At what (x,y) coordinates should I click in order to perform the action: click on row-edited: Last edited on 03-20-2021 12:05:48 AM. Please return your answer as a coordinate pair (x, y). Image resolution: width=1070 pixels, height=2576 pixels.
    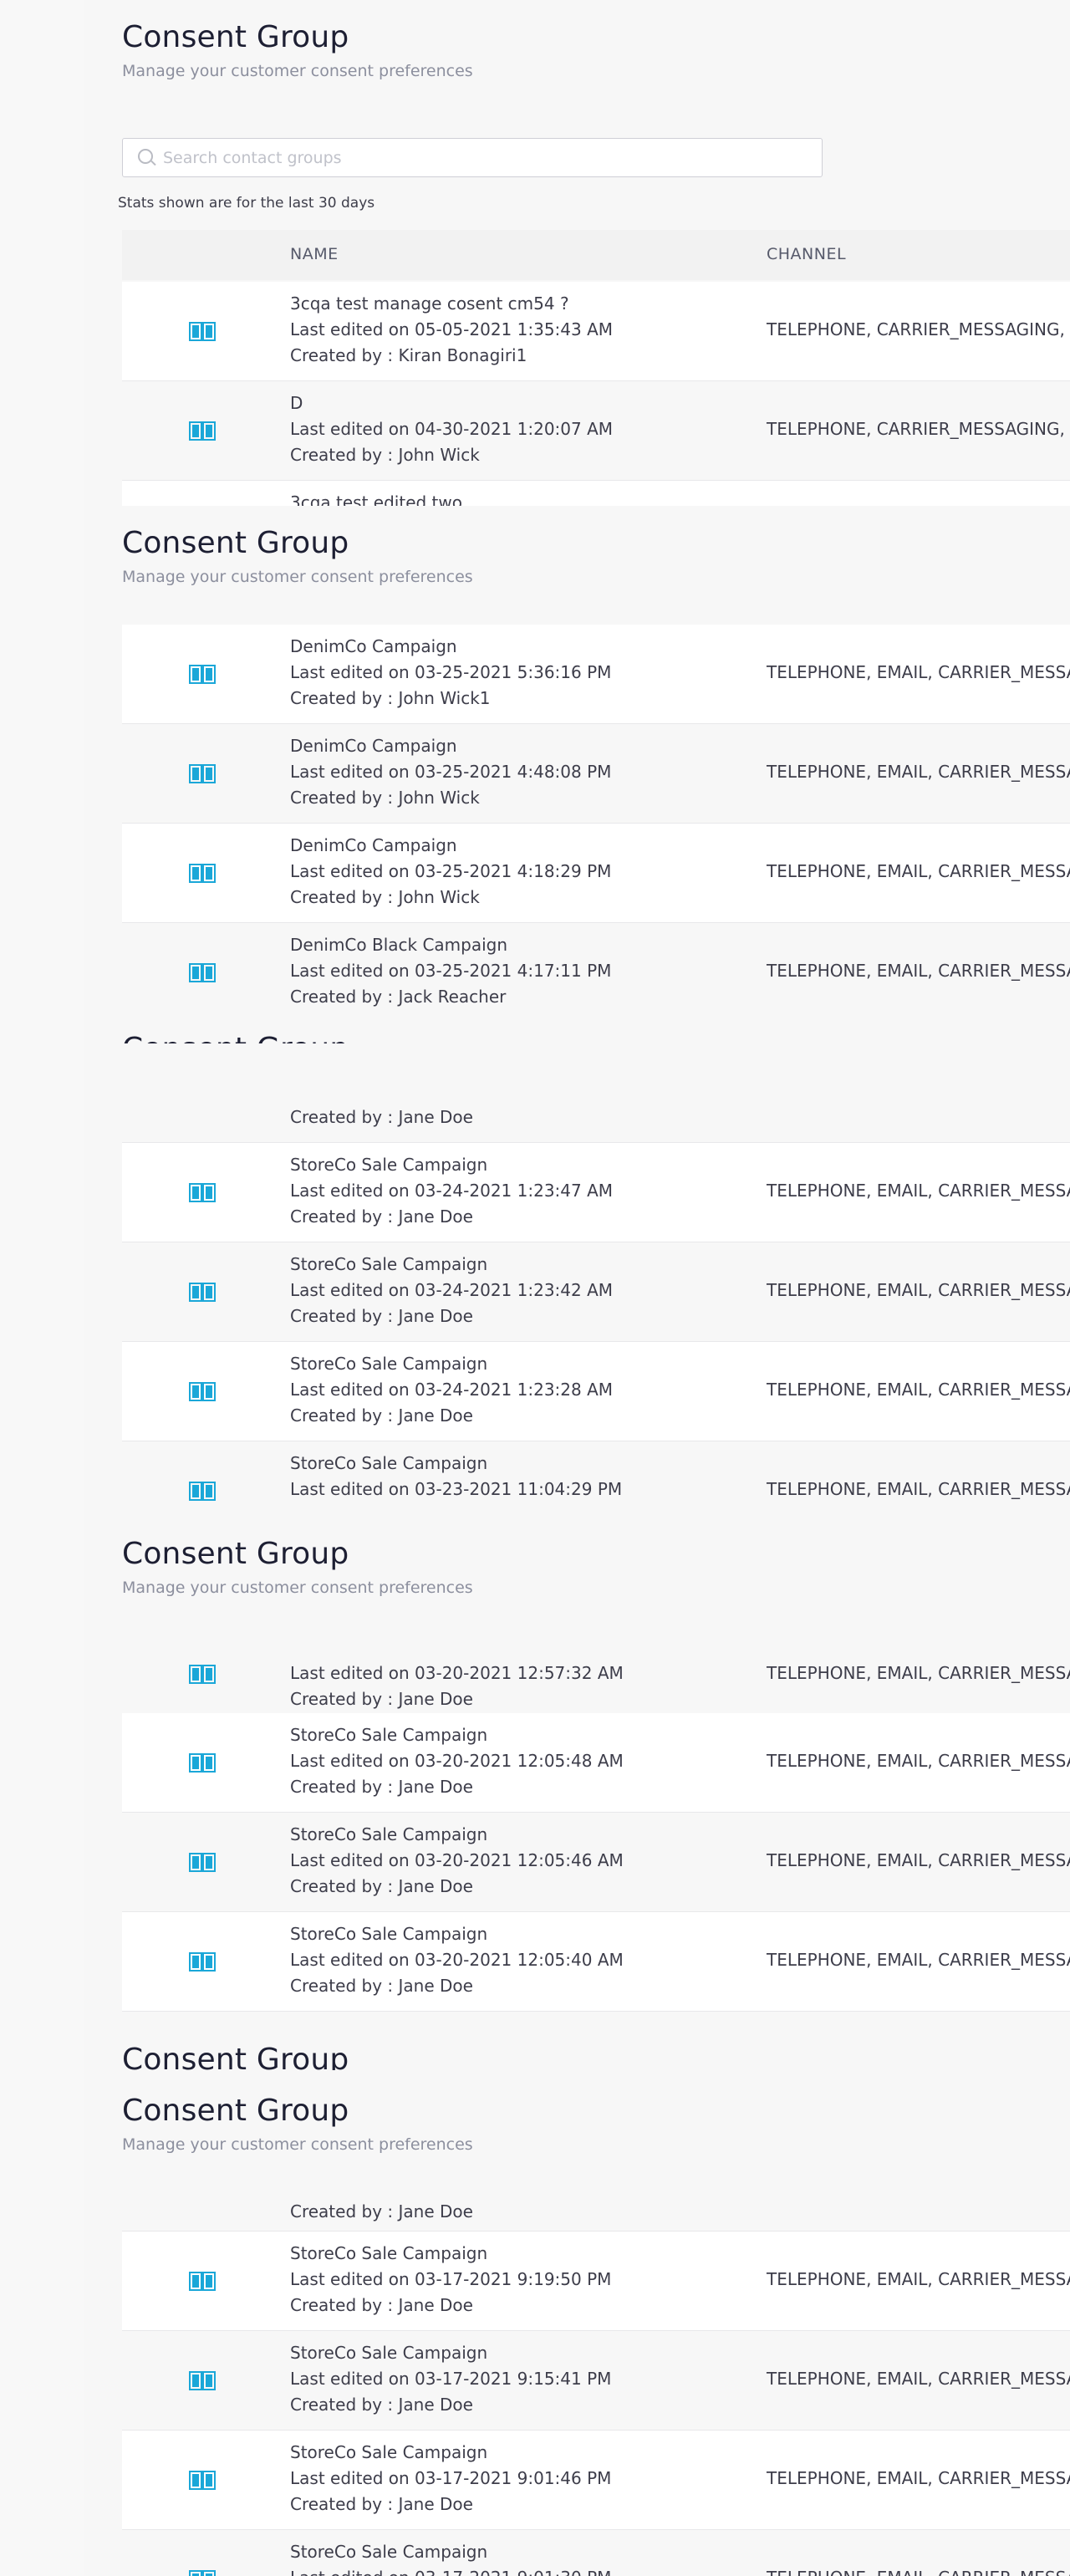
    Looking at the image, I should click on (457, 1761).